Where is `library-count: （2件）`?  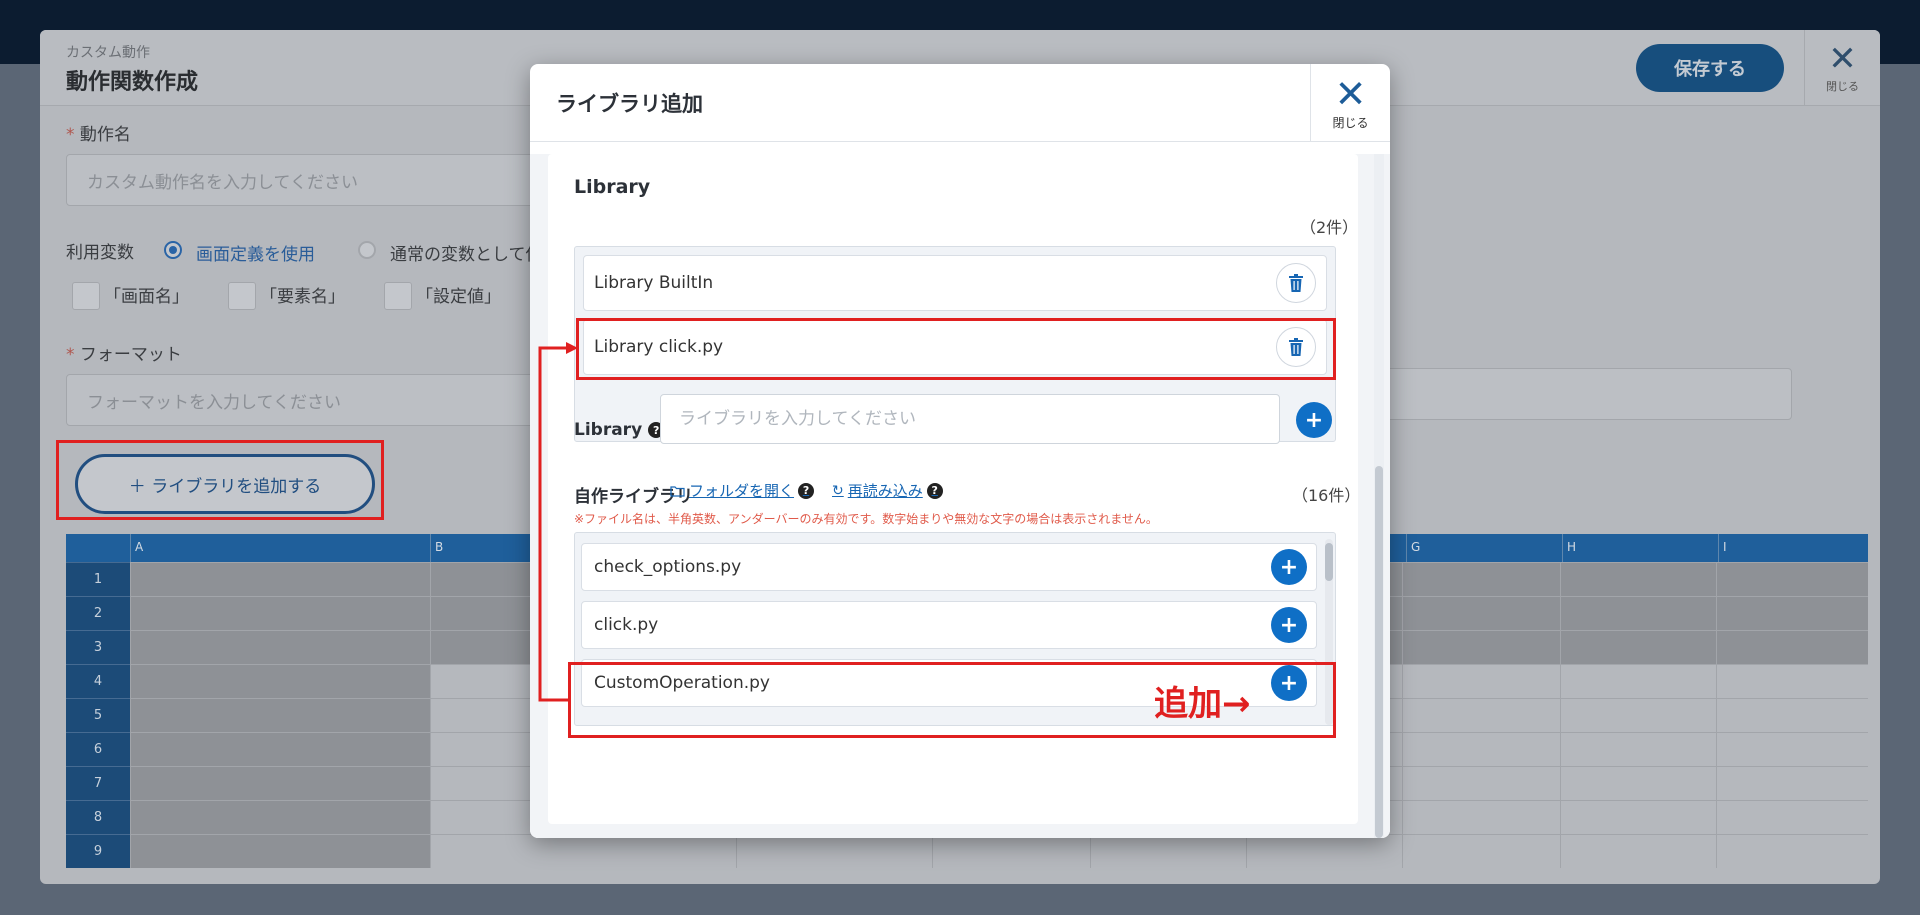 library-count: （2件） is located at coordinates (1329, 227).